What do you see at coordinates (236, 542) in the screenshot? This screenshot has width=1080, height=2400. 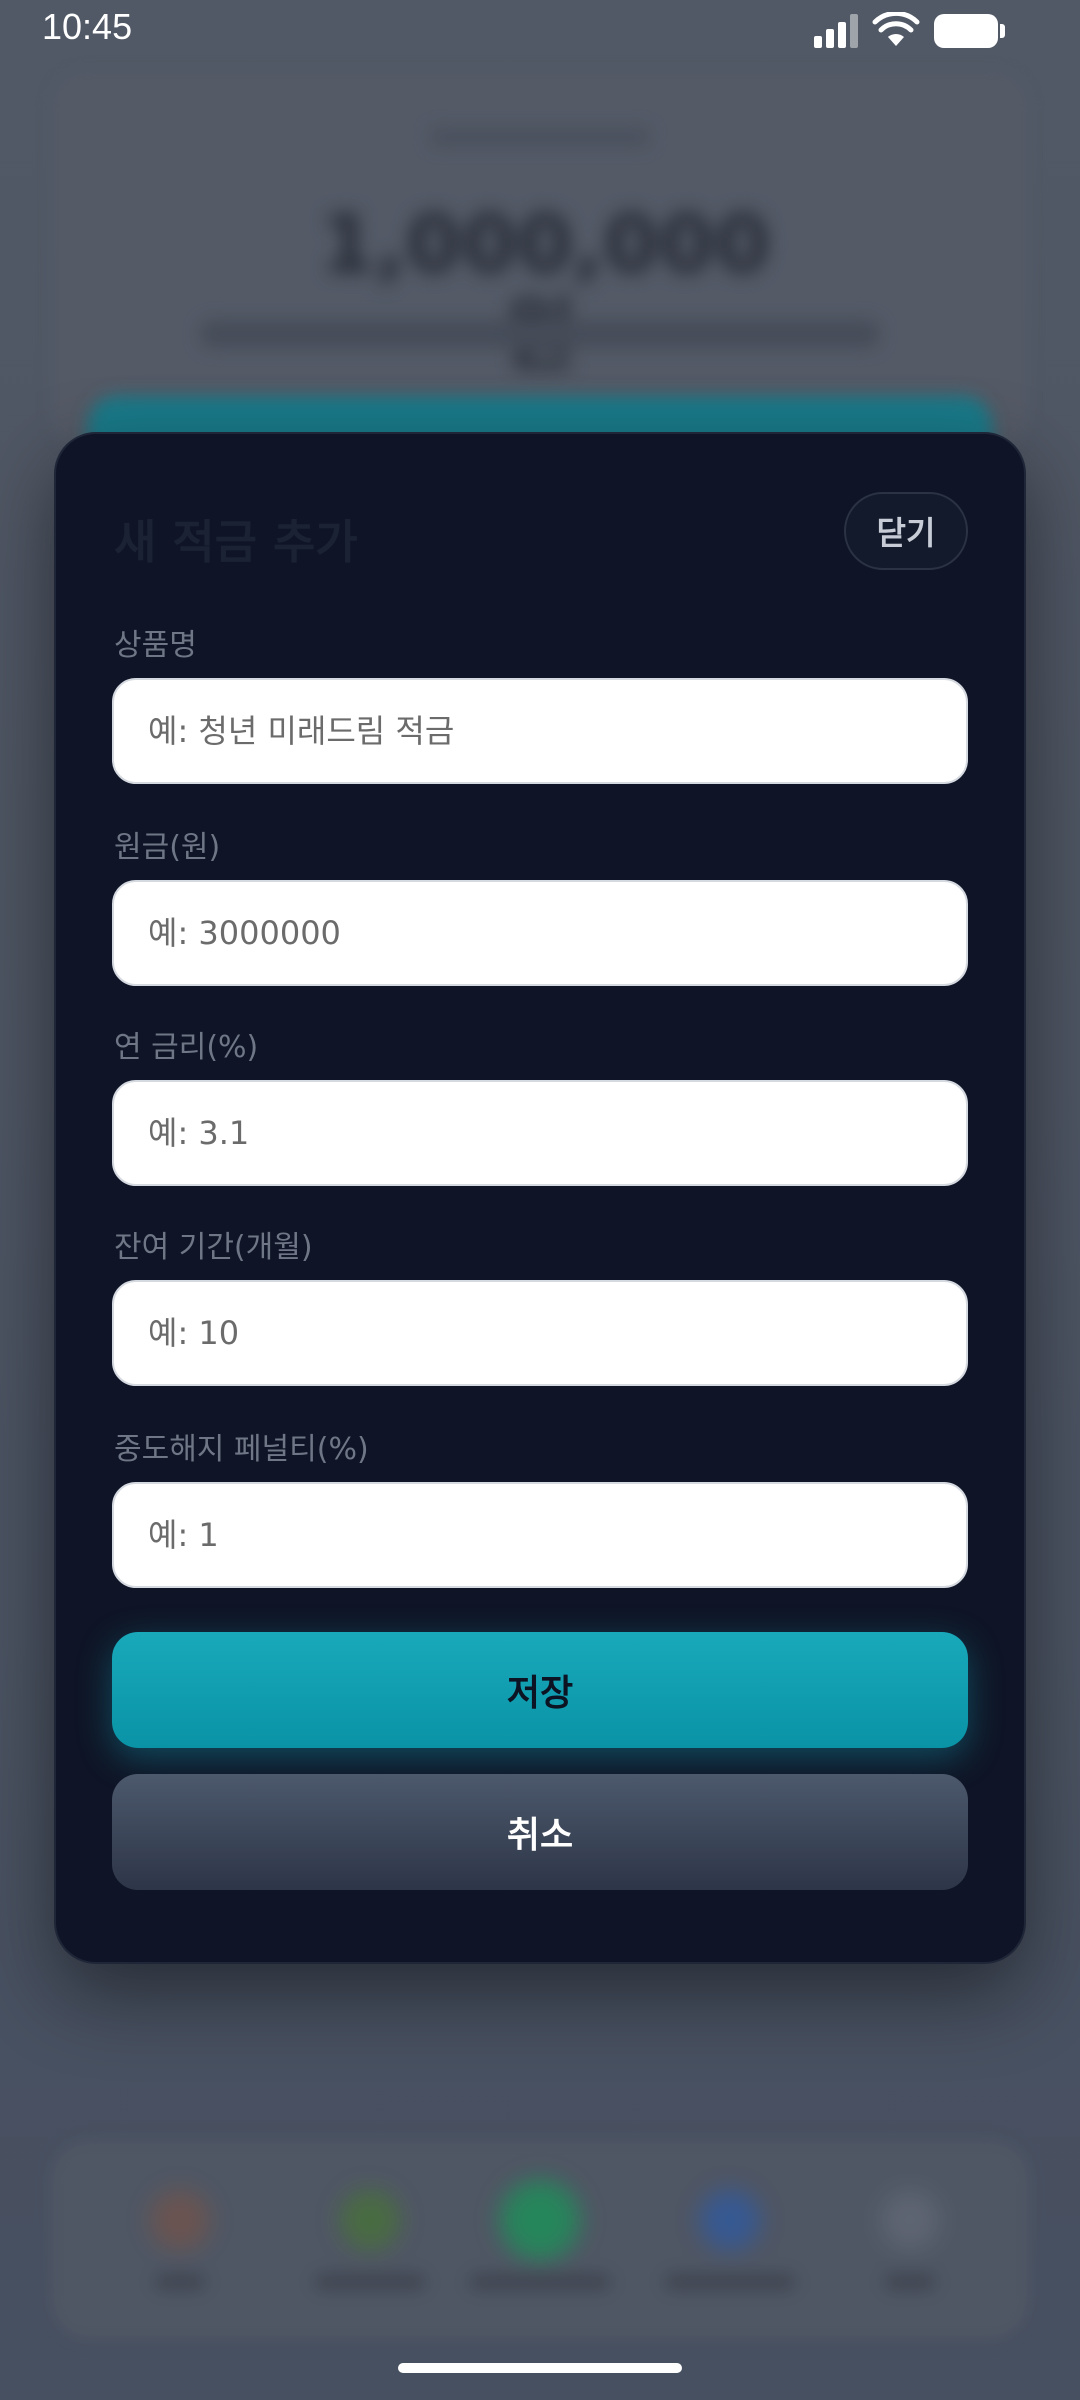 I see `modal-title: 새 적금 추가` at bounding box center [236, 542].